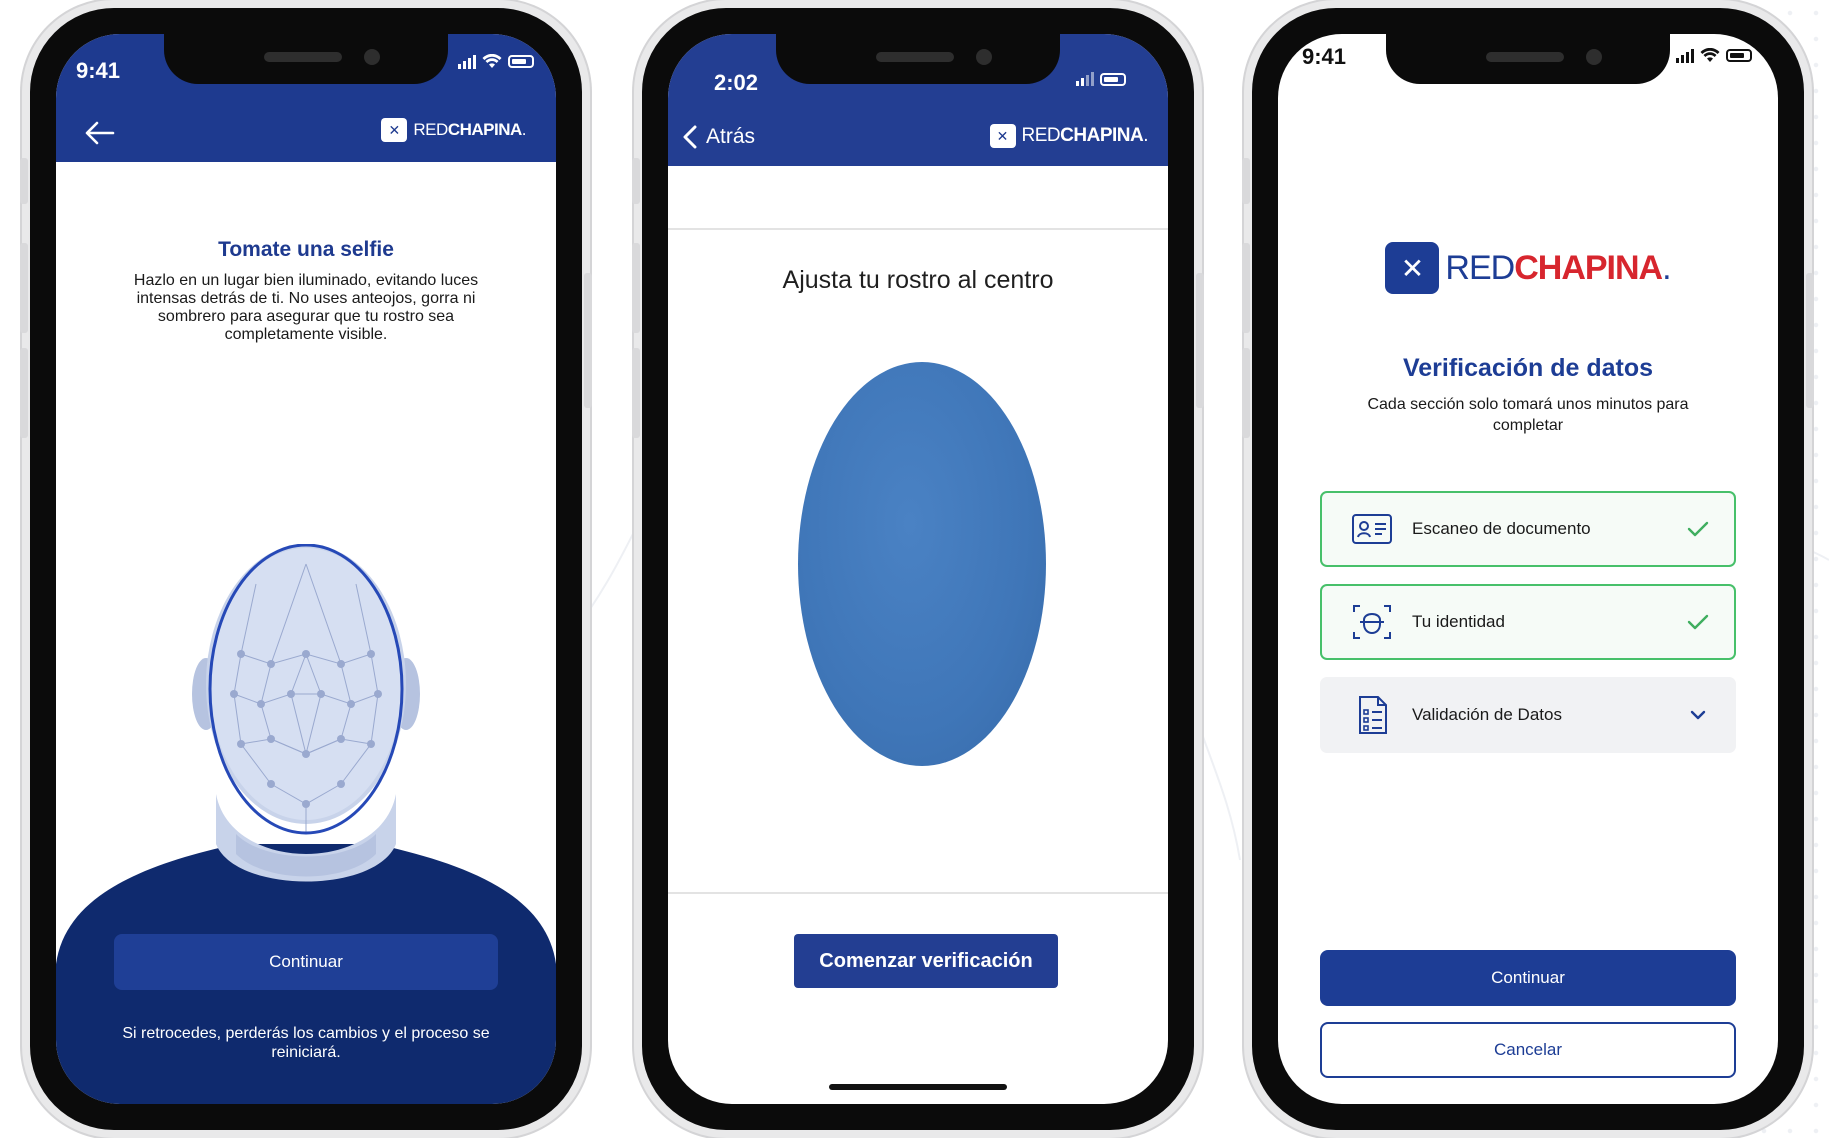 The width and height of the screenshot is (1829, 1138). What do you see at coordinates (306, 249) in the screenshot?
I see `page-title: Tomate una selfie` at bounding box center [306, 249].